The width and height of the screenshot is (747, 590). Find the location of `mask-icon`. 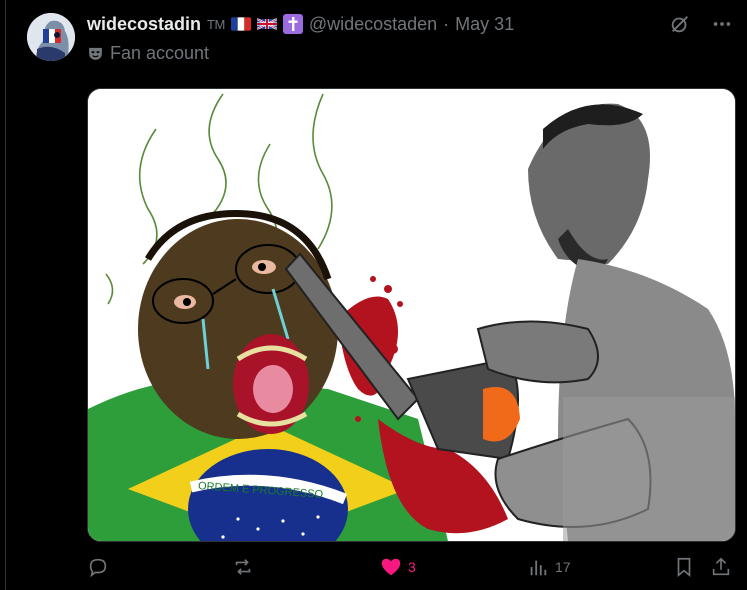

mask-icon is located at coordinates (95, 53).